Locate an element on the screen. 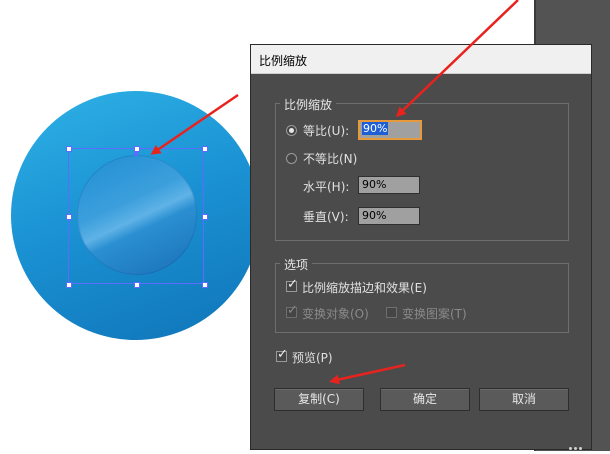 The width and height of the screenshot is (610, 454). radio-selected-icon is located at coordinates (291, 130).